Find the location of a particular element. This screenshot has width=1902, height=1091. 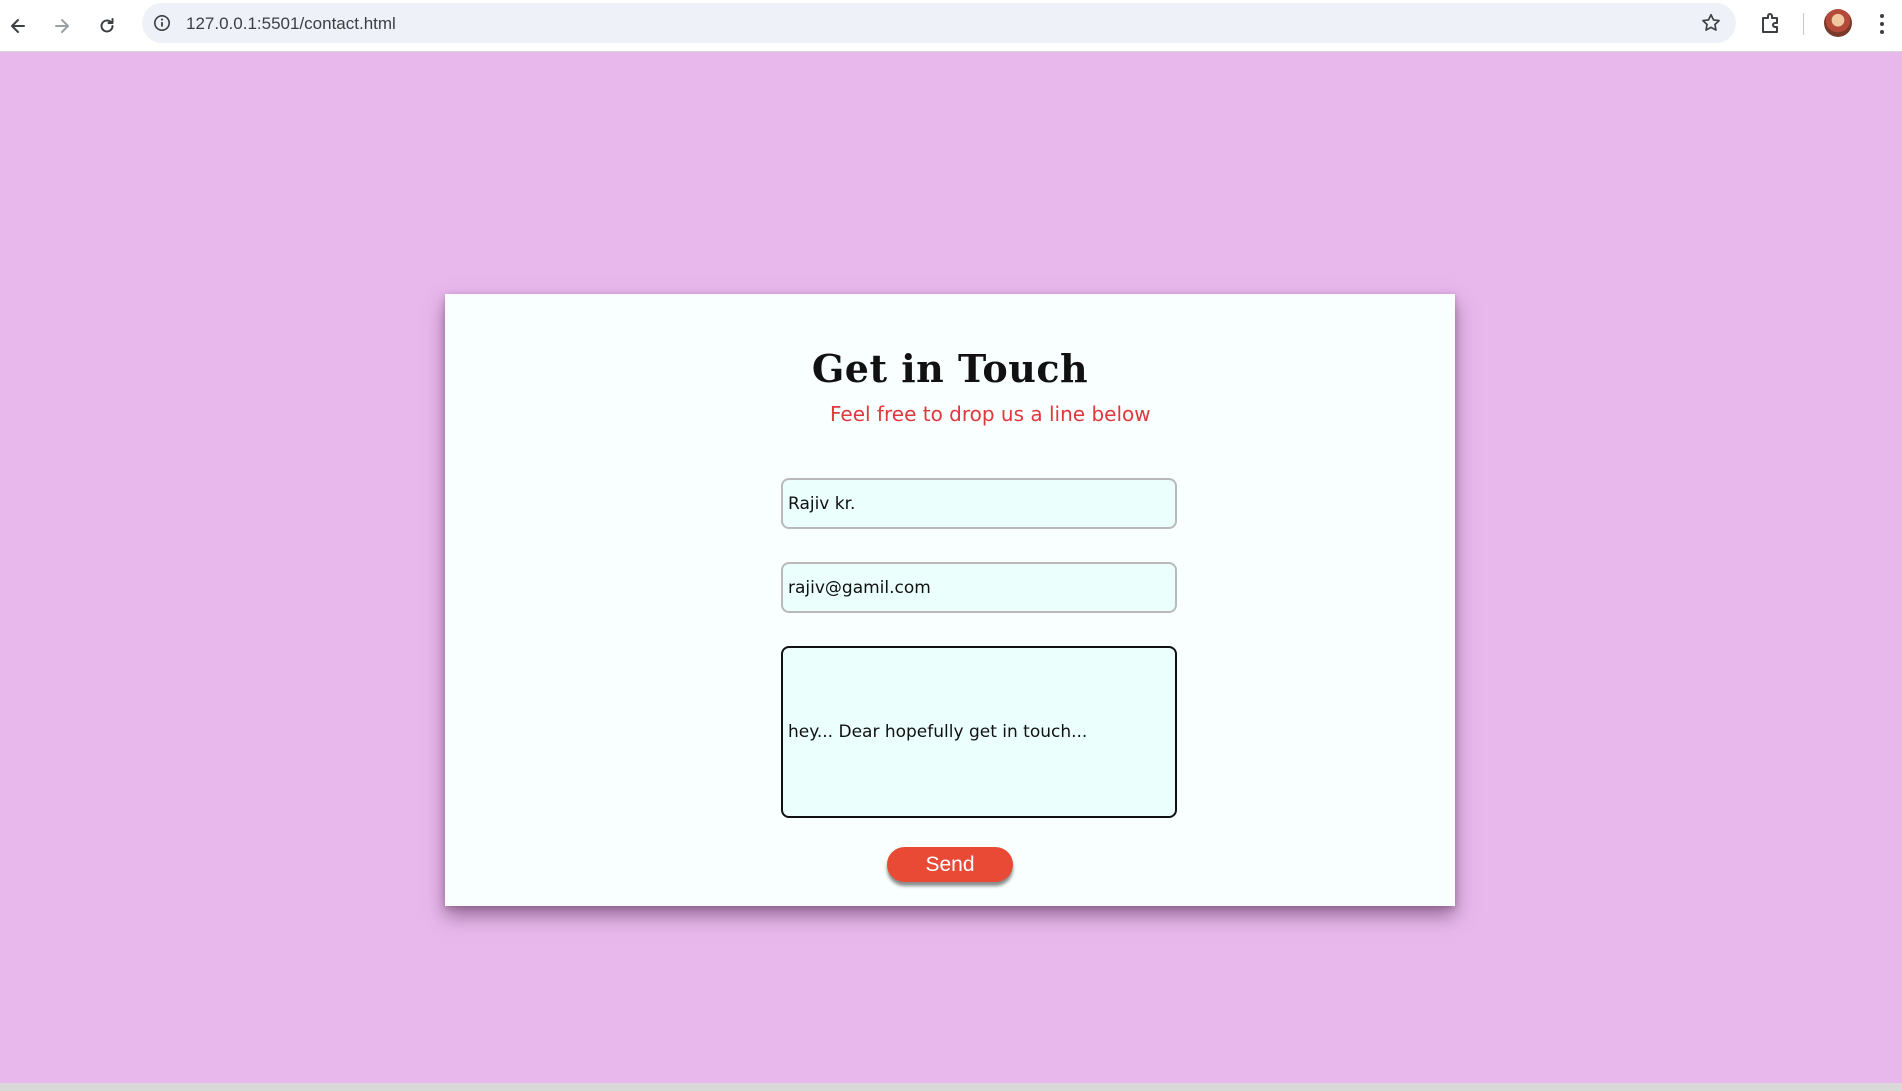

browser-toolbar: 127.0.0.1:5501/contact.html is located at coordinates (951, 26).